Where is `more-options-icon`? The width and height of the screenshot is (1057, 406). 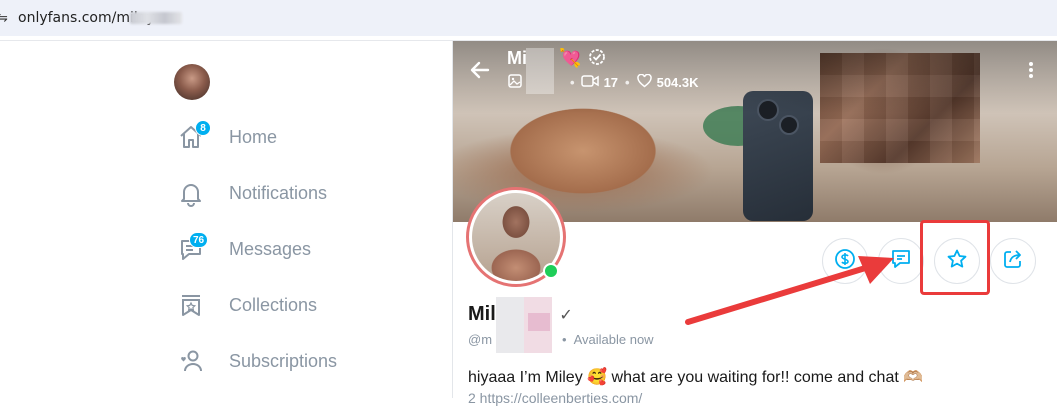 more-options-icon is located at coordinates (1031, 70).